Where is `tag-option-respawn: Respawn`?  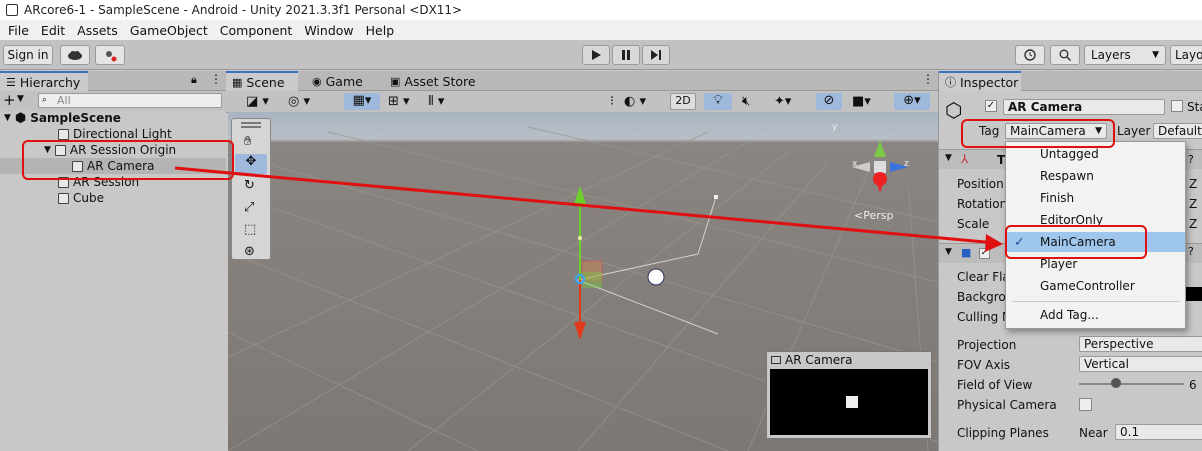 tag-option-respawn: Respawn is located at coordinates (1095, 176).